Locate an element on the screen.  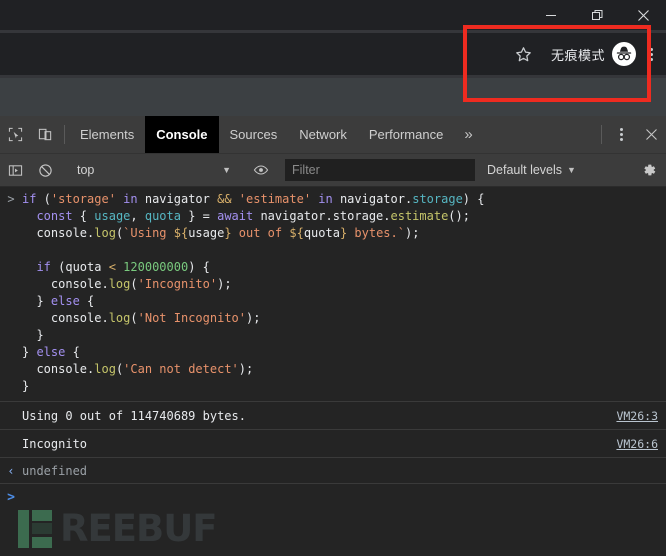
code-token: estimate is located at coordinates (419, 216).